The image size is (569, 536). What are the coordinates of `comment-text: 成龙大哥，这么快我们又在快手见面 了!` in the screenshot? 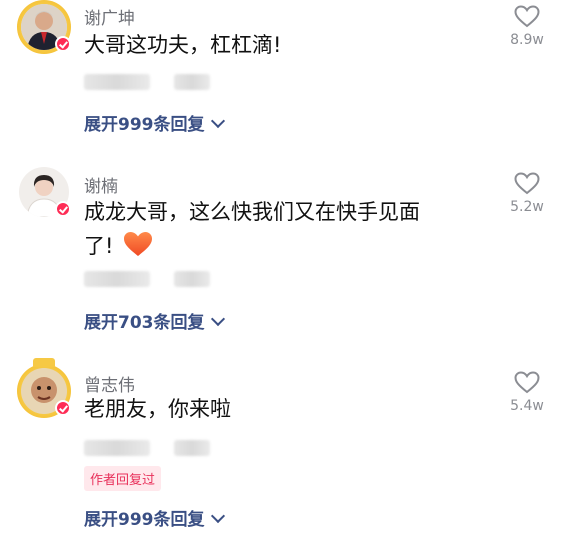 It's located at (274, 231).